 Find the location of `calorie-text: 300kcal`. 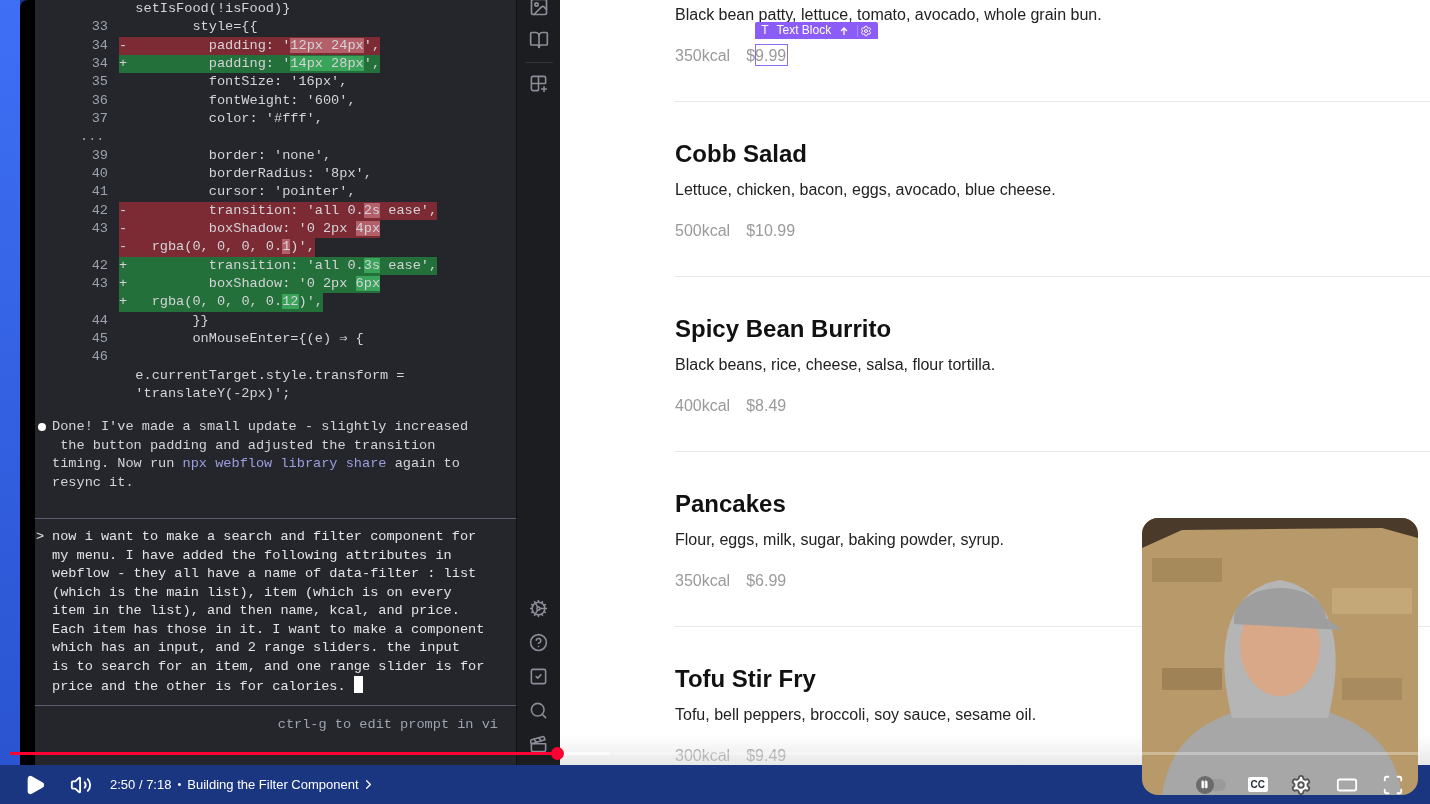

calorie-text: 300kcal is located at coordinates (703, 755).